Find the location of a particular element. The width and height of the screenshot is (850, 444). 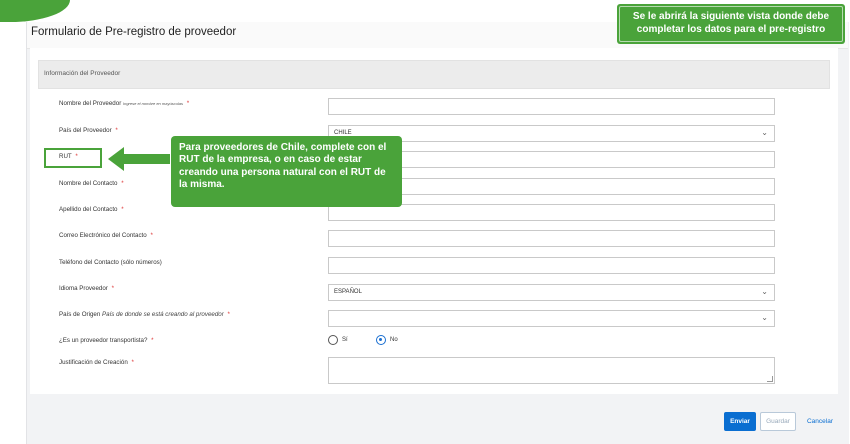

transport-yes-label: Sí is located at coordinates (345, 340).